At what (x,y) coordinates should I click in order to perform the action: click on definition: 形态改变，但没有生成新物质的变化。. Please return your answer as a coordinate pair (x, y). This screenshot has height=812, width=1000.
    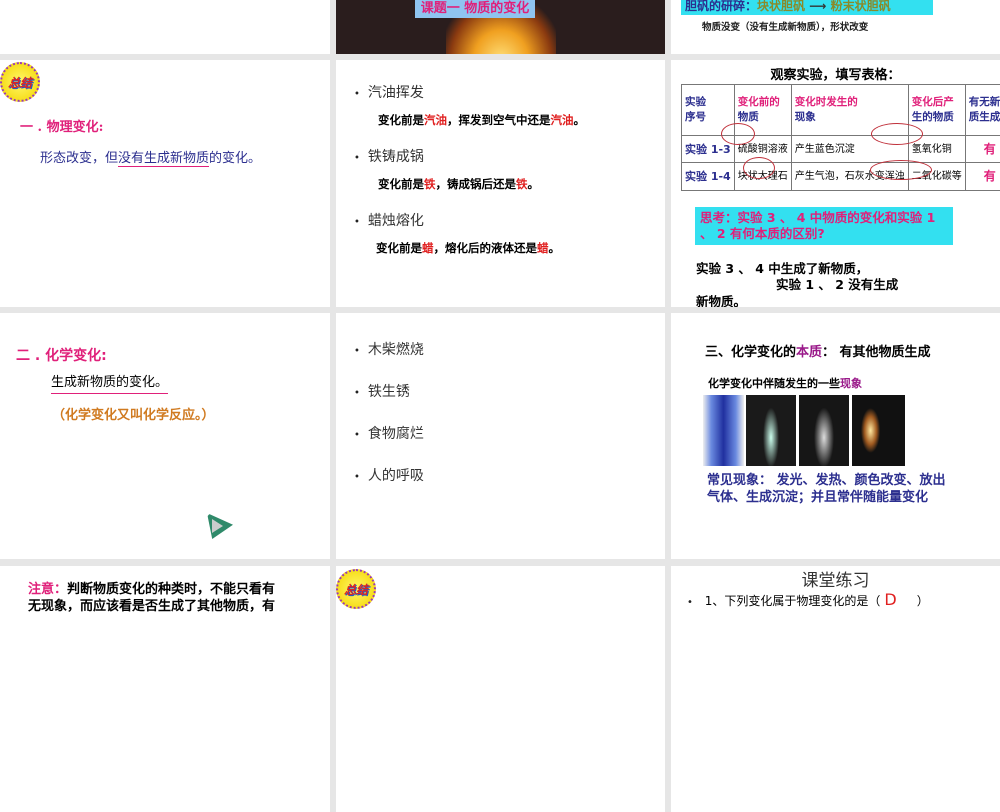
    Looking at the image, I should click on (151, 157).